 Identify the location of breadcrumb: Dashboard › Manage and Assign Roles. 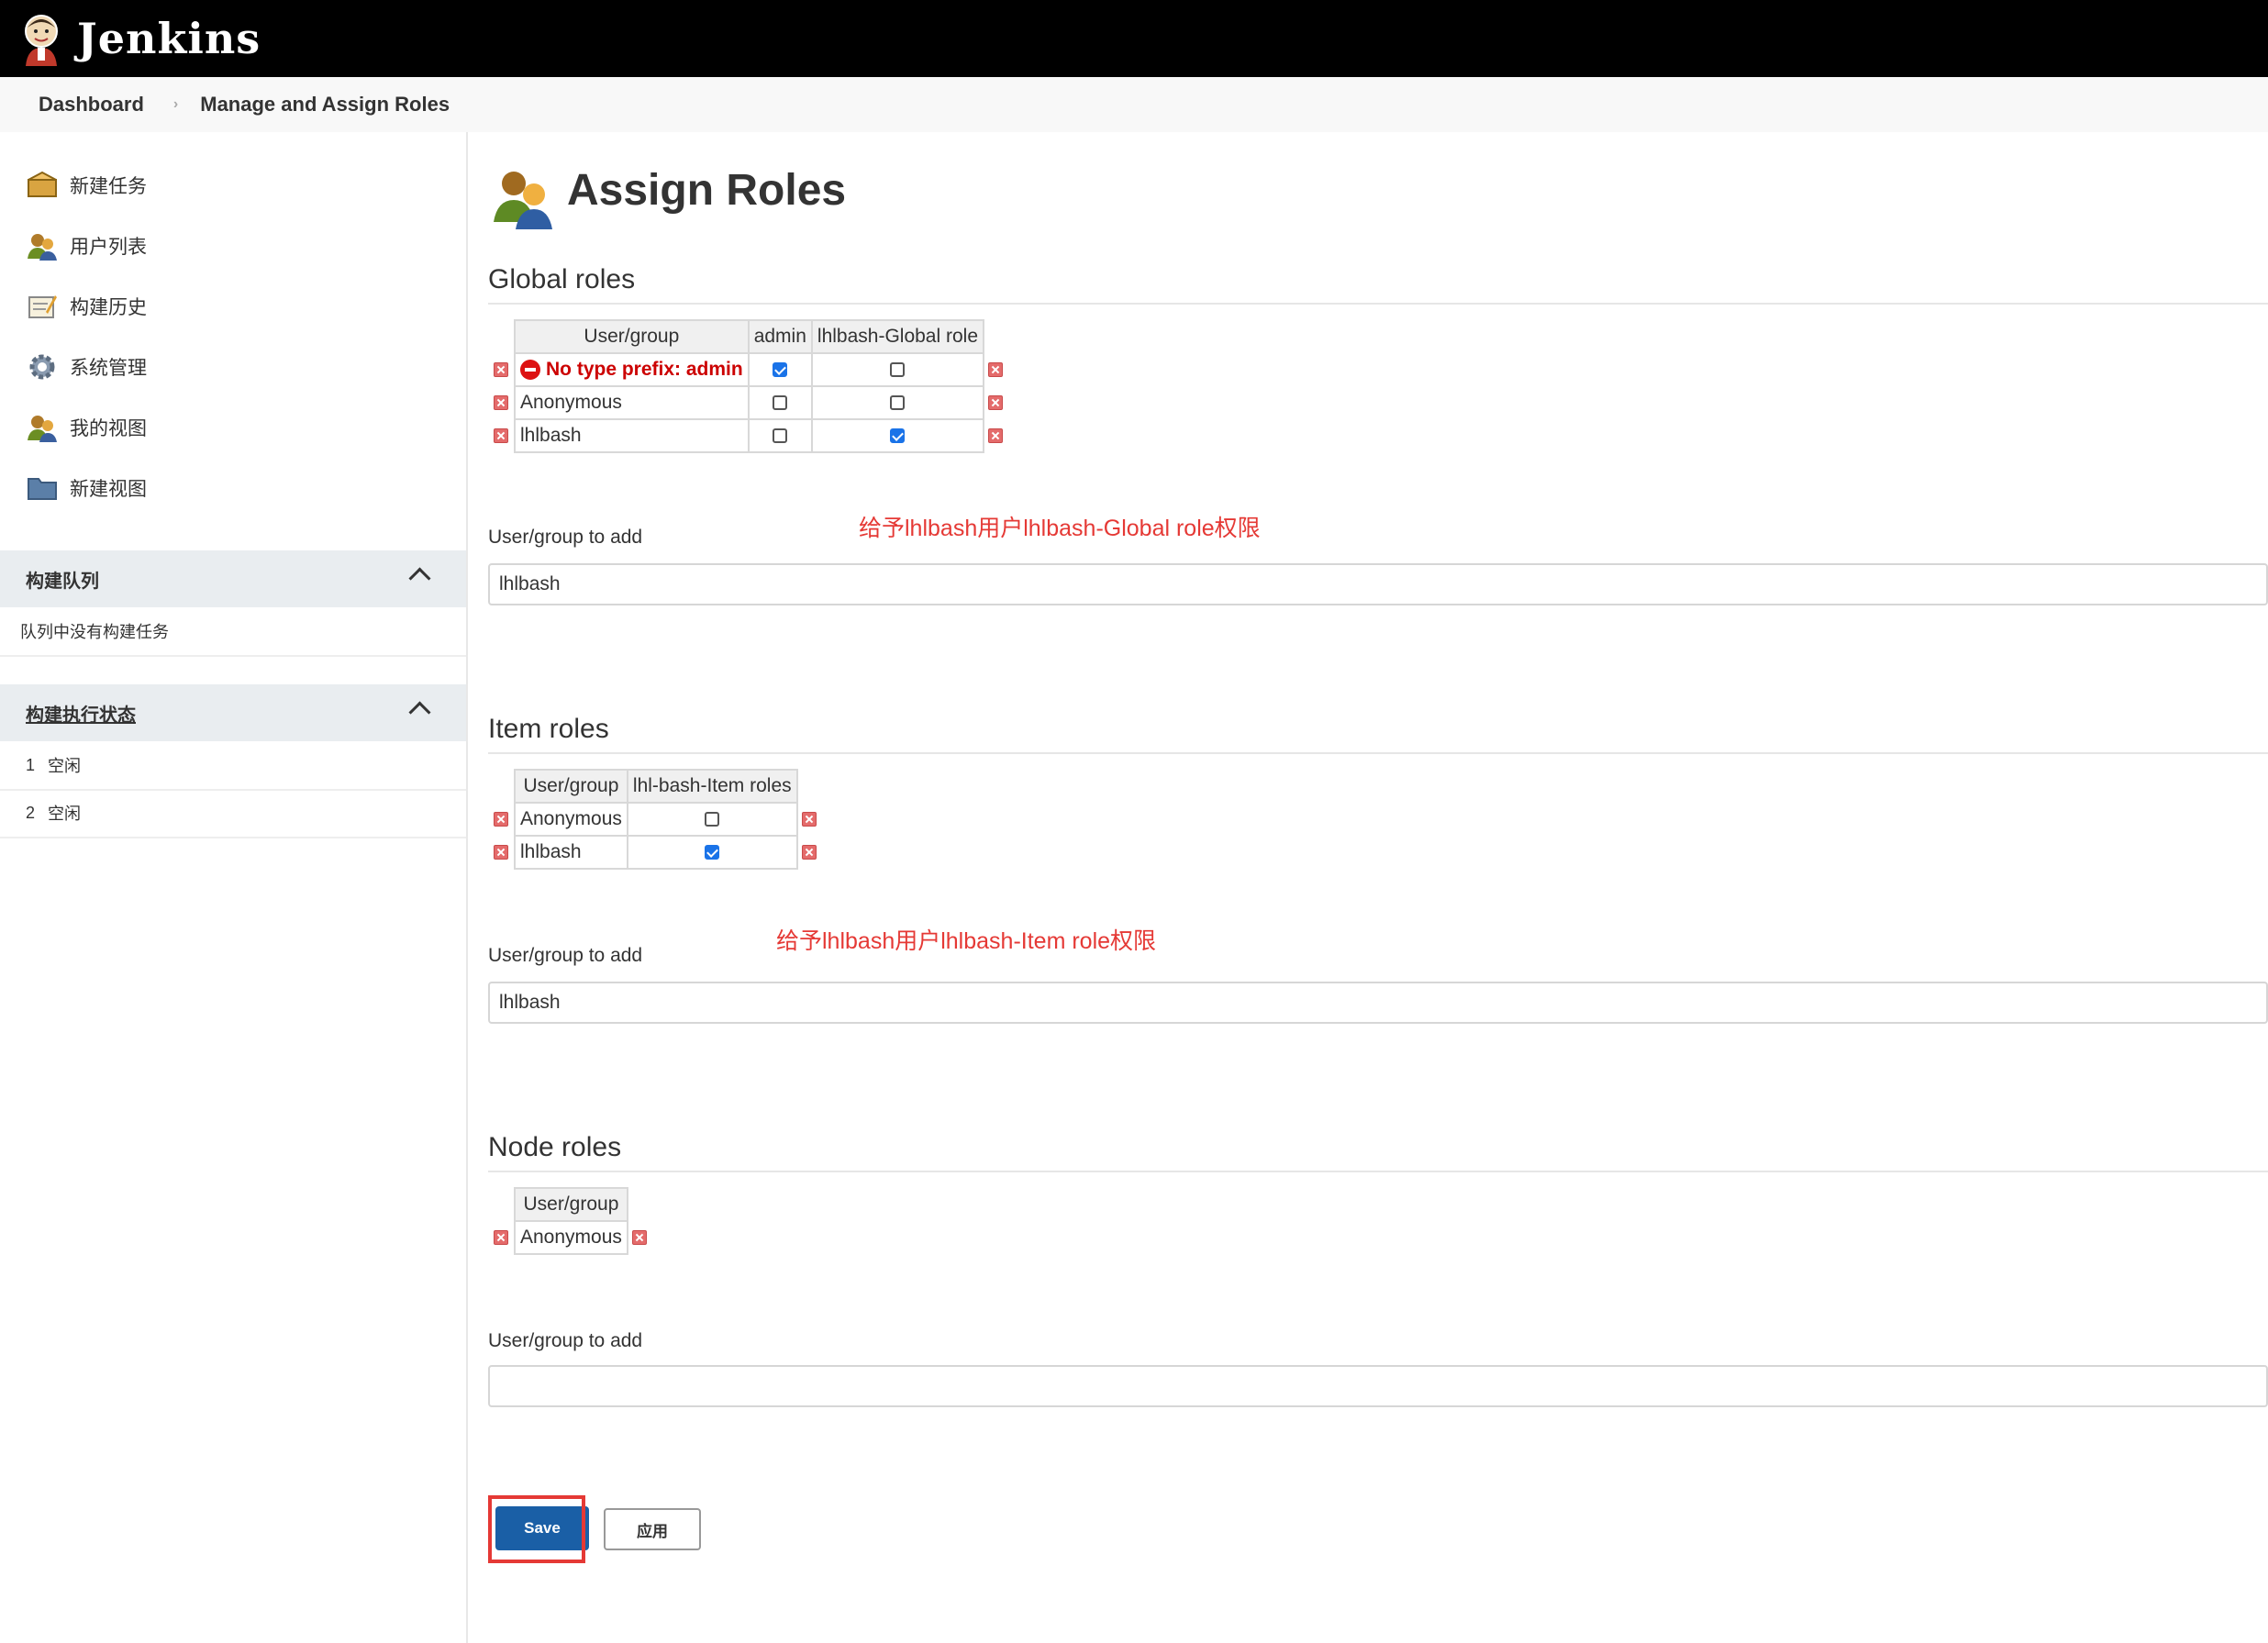
(1134, 105).